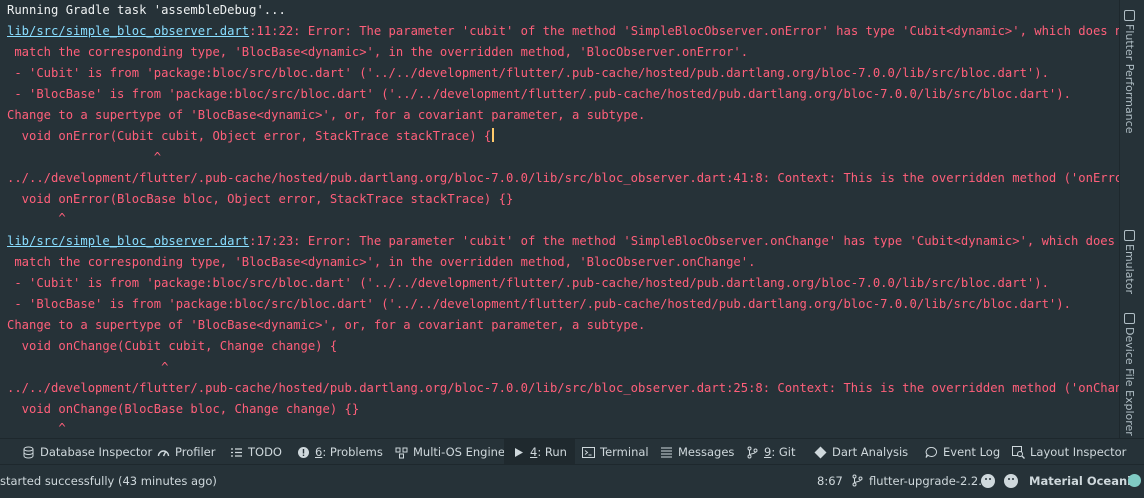 The image size is (1144, 498). I want to click on tab-flutter-performance-label: Flutter Performance, so click(1129, 79).